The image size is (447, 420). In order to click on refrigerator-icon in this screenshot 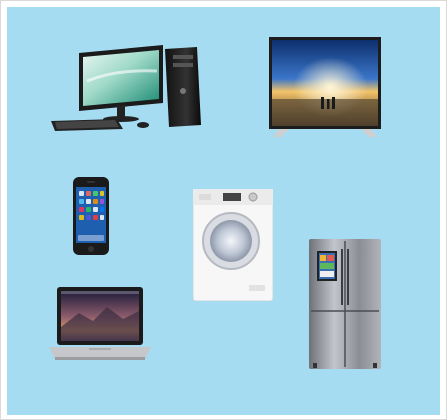, I will do `click(345, 304)`.